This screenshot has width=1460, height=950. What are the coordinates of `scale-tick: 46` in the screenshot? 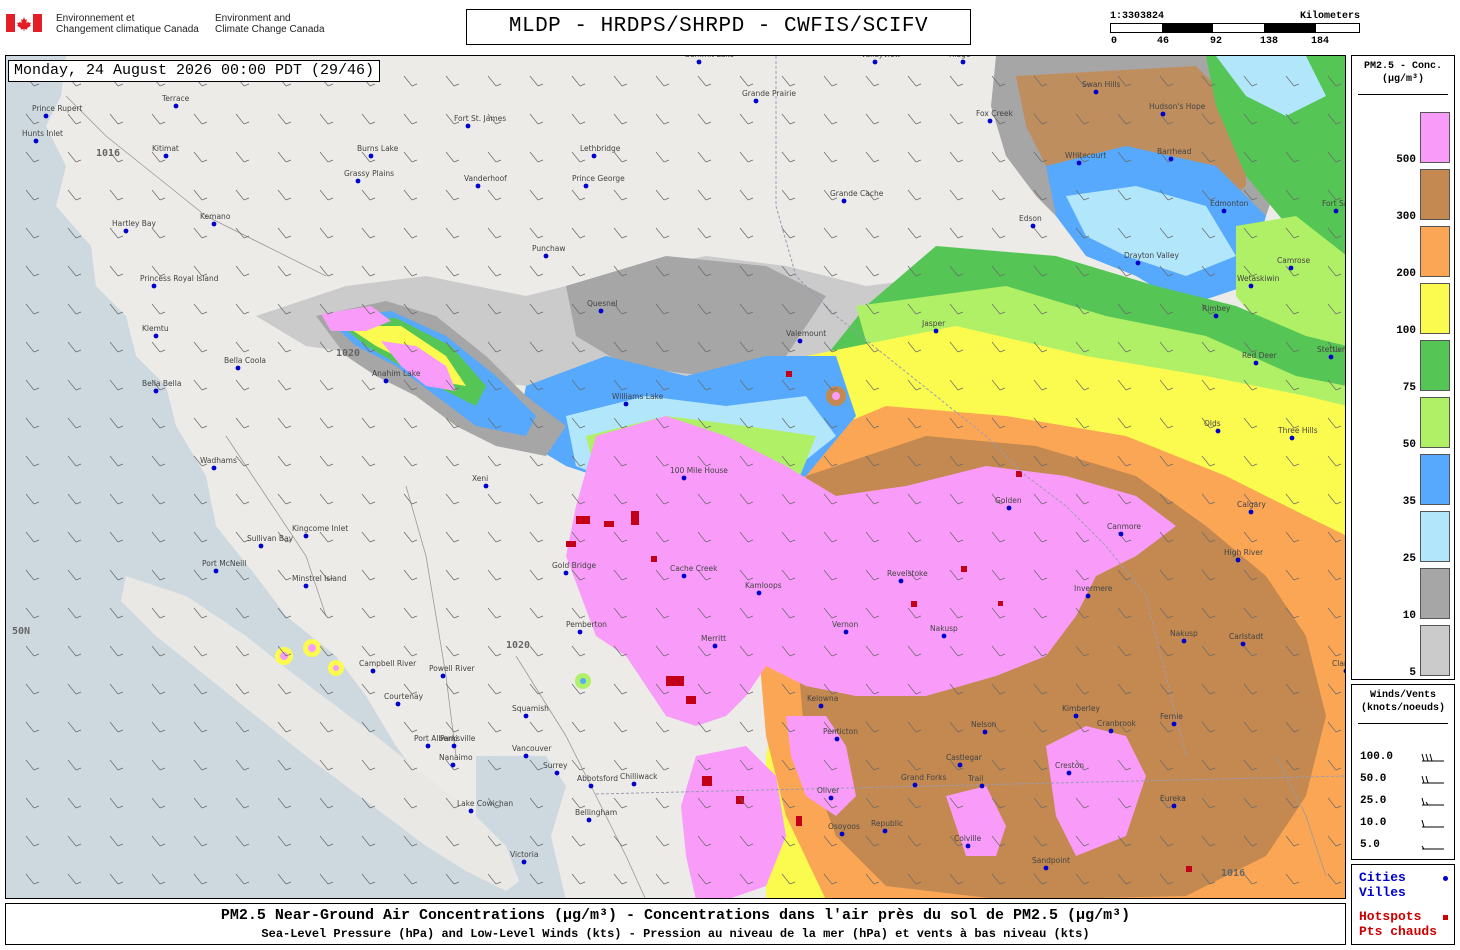 It's located at (1163, 41).